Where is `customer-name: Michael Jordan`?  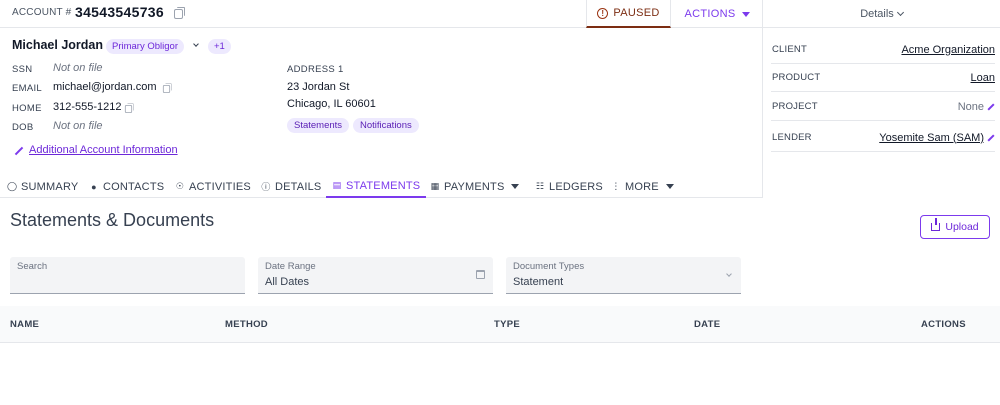 customer-name: Michael Jordan is located at coordinates (57, 45).